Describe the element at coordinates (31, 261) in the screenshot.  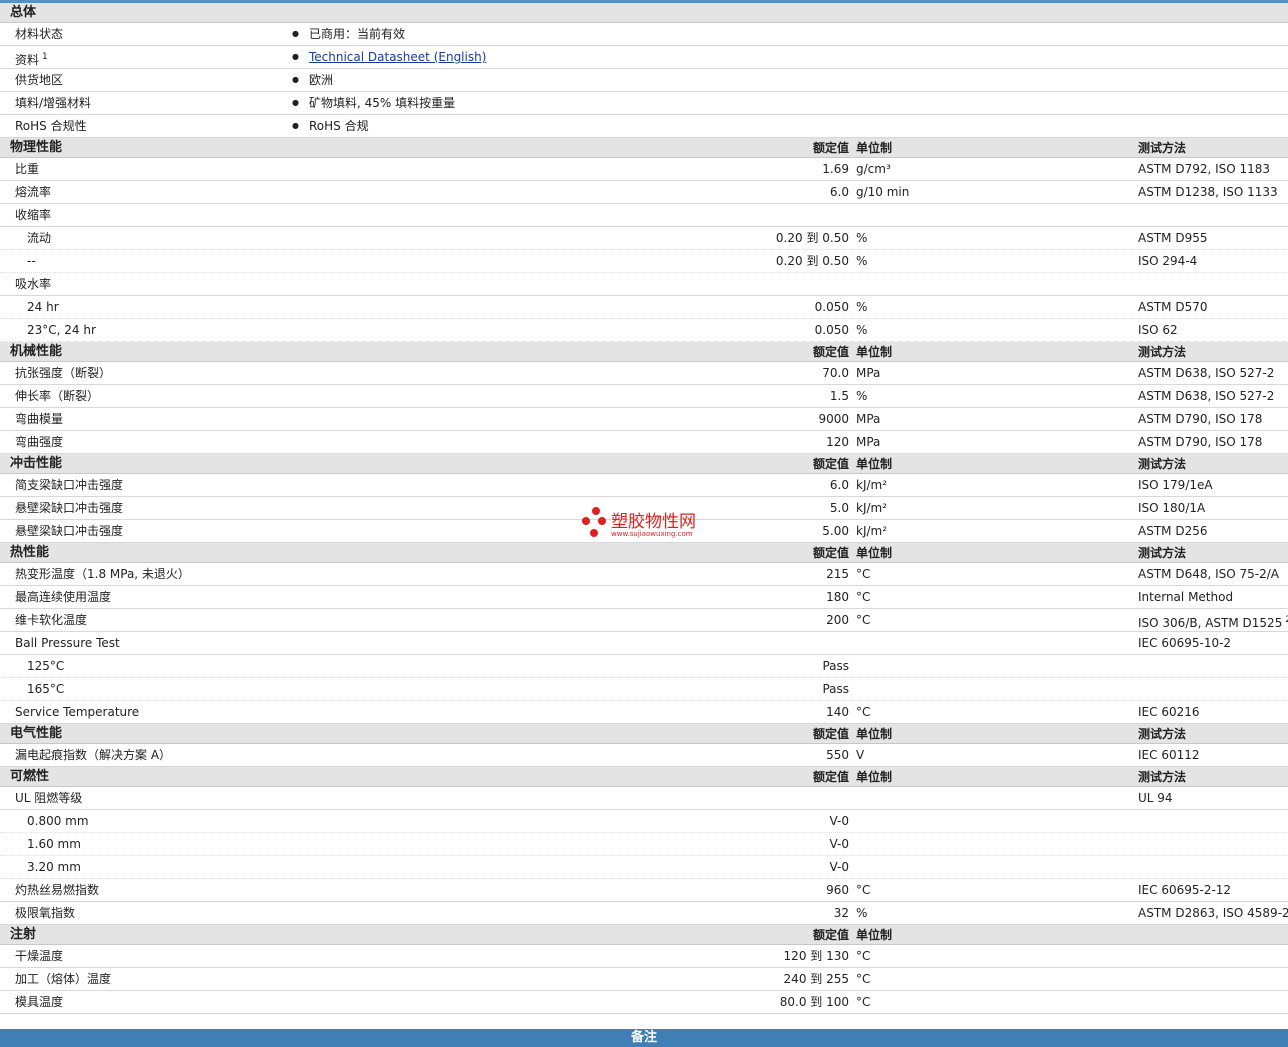
I see `property-name: --` at that location.